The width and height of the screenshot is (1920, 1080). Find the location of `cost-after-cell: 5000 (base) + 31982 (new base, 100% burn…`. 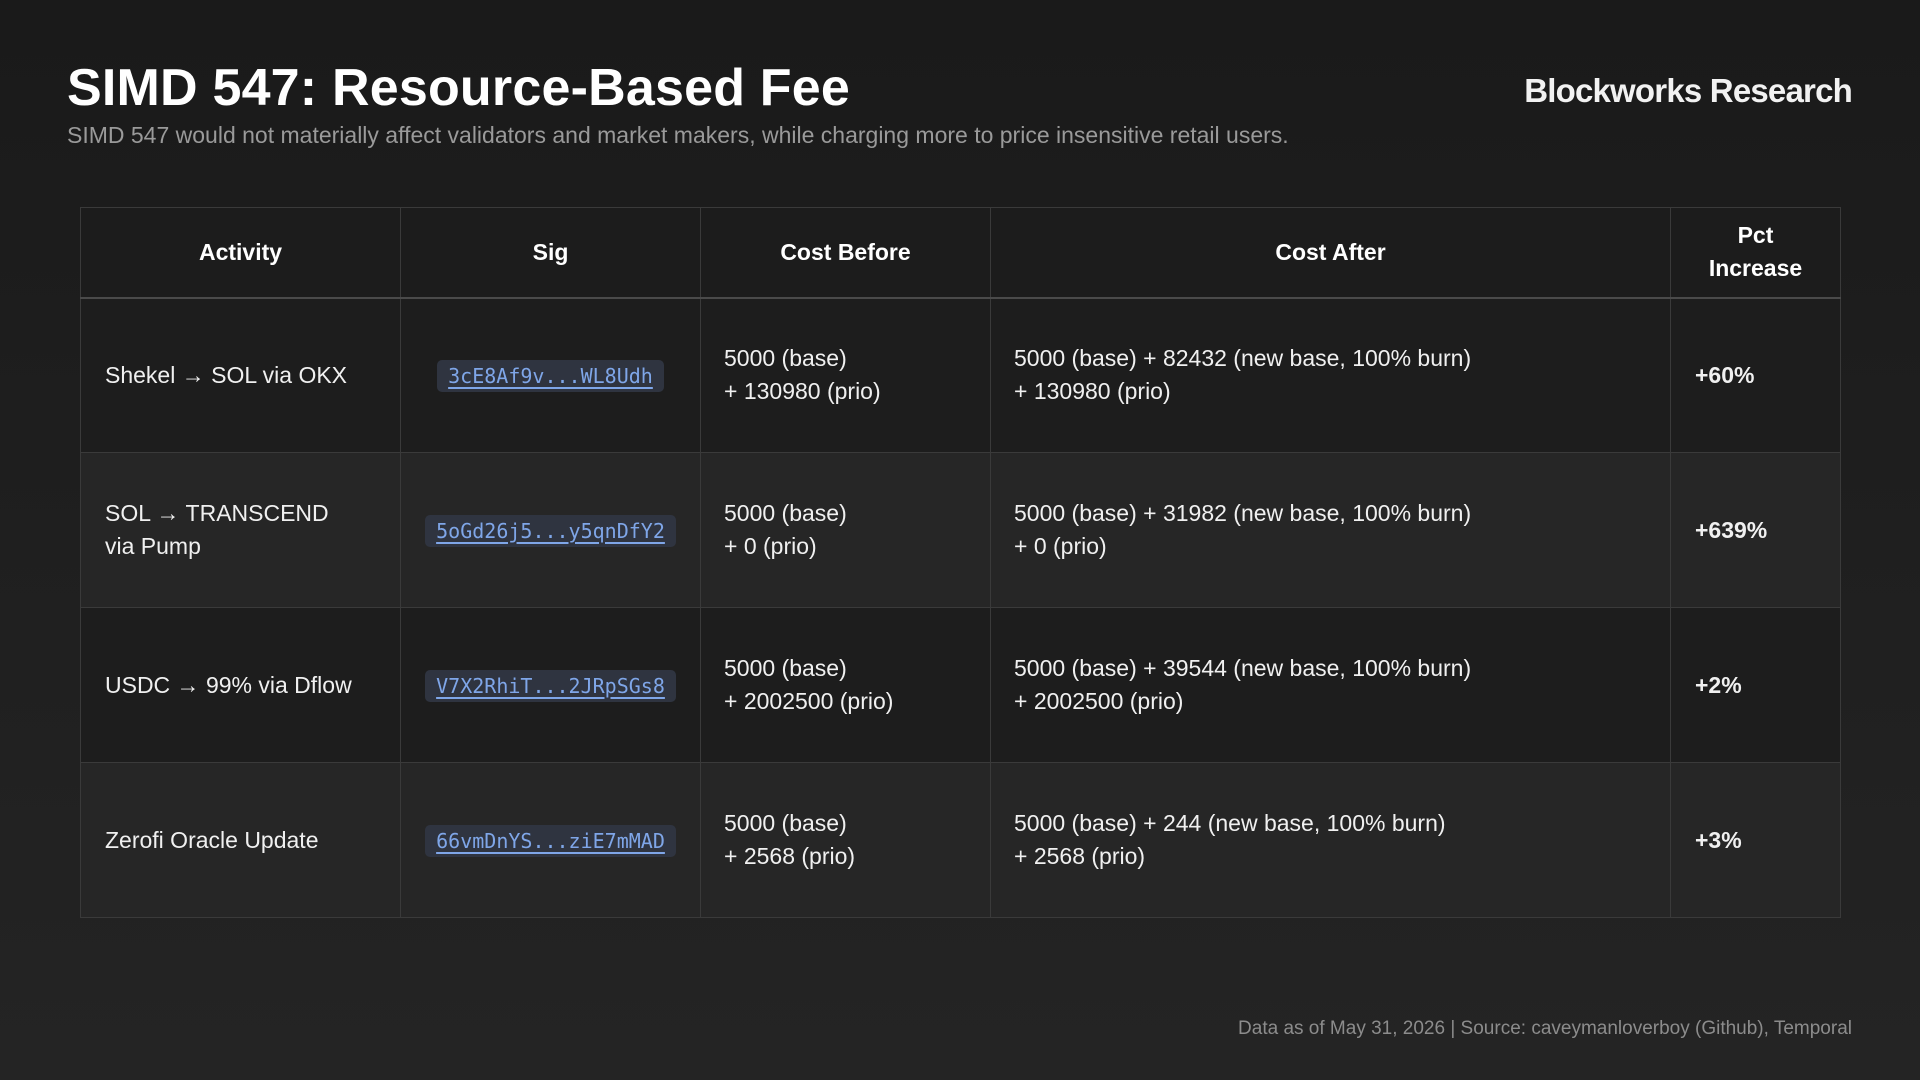

cost-after-cell: 5000 (base) + 31982 (new base, 100% burn… is located at coordinates (1330, 530).